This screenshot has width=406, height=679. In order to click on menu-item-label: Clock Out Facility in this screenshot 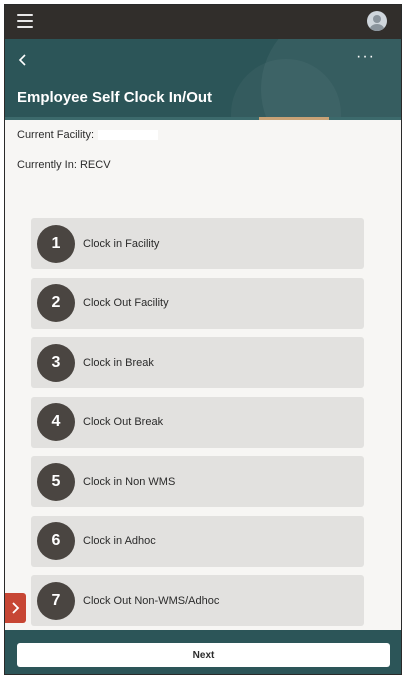, I will do `click(126, 303)`.